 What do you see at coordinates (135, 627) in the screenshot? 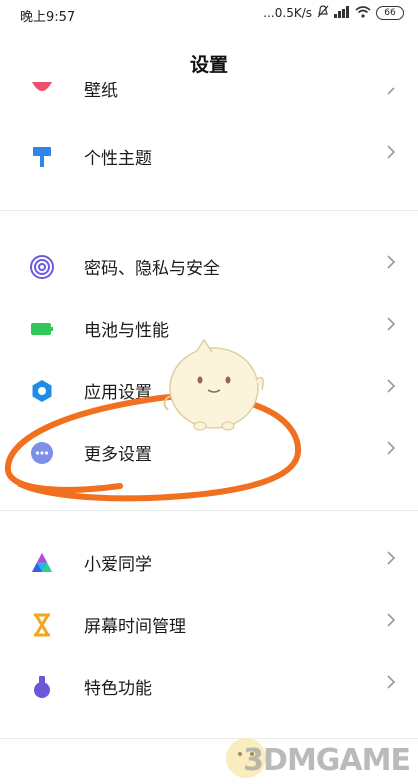
I see `settings-item-label: 屏幕时间管理` at bounding box center [135, 627].